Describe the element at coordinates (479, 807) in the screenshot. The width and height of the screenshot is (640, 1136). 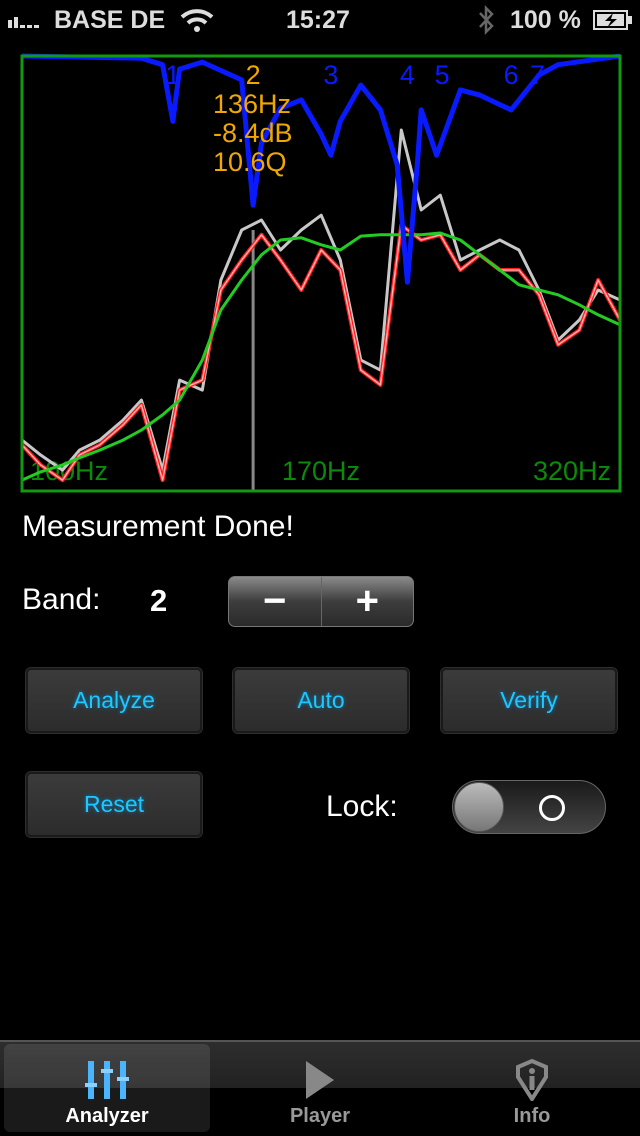
I see `toggle-knob` at that location.